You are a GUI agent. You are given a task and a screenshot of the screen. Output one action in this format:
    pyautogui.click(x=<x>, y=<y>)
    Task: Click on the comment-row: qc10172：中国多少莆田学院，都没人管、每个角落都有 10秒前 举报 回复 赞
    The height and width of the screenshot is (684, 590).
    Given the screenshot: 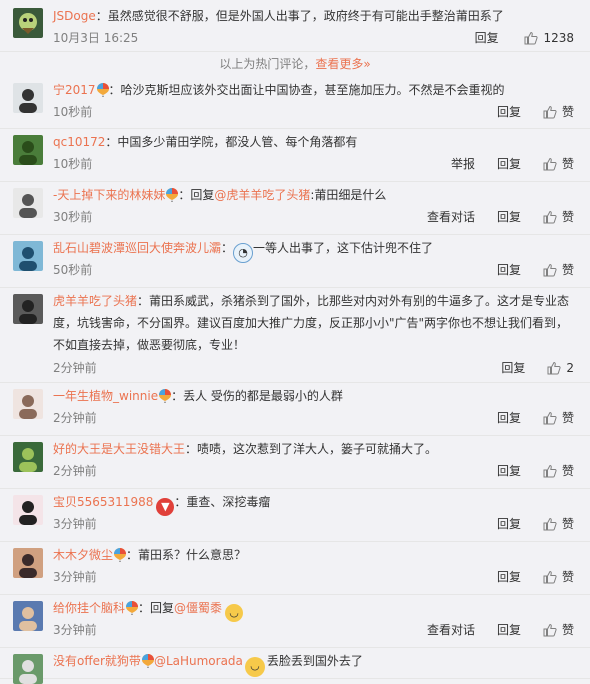 What is the action you would take?
    pyautogui.click(x=295, y=155)
    